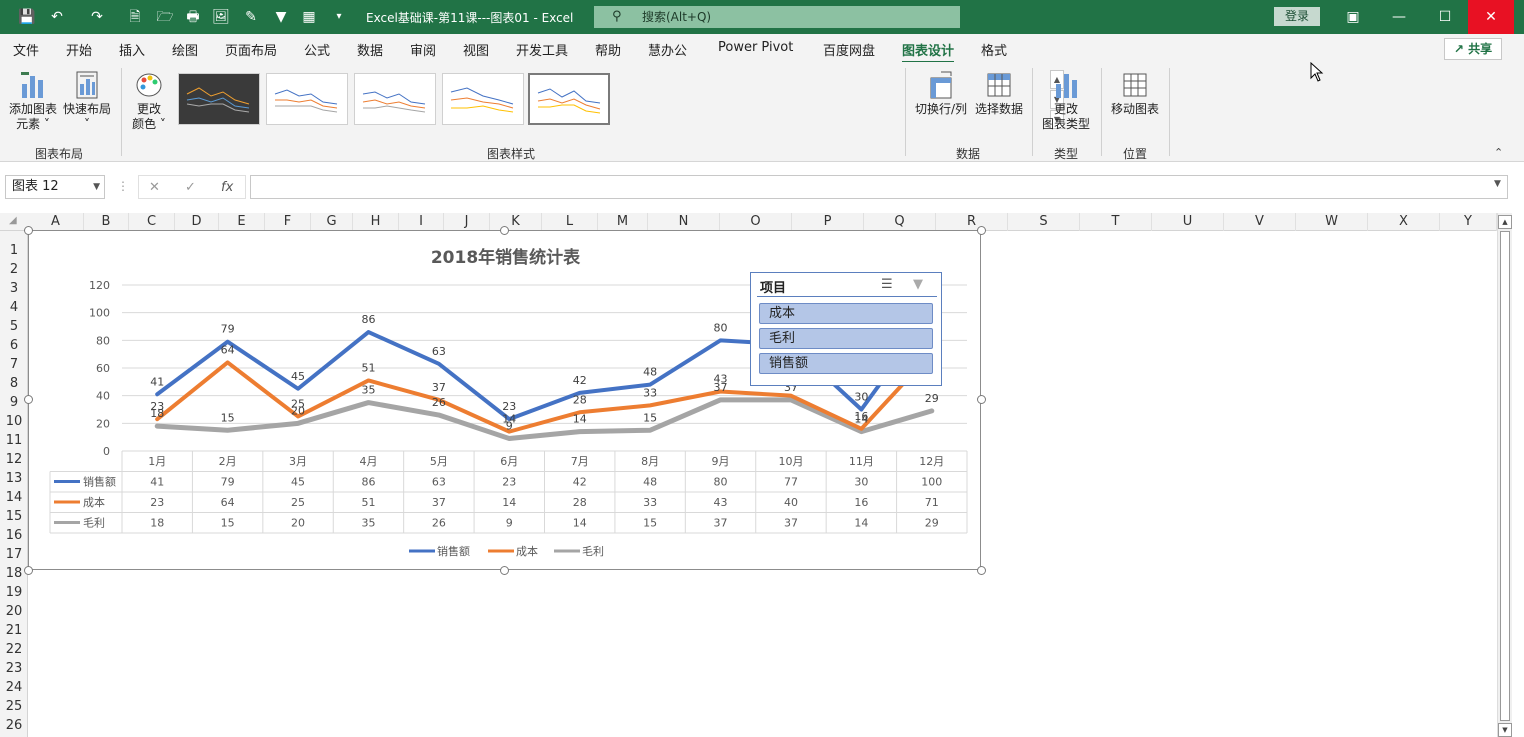 This screenshot has height=737, width=1524. What do you see at coordinates (994, 49) in the screenshot?
I see `tab-format: 格式` at bounding box center [994, 49].